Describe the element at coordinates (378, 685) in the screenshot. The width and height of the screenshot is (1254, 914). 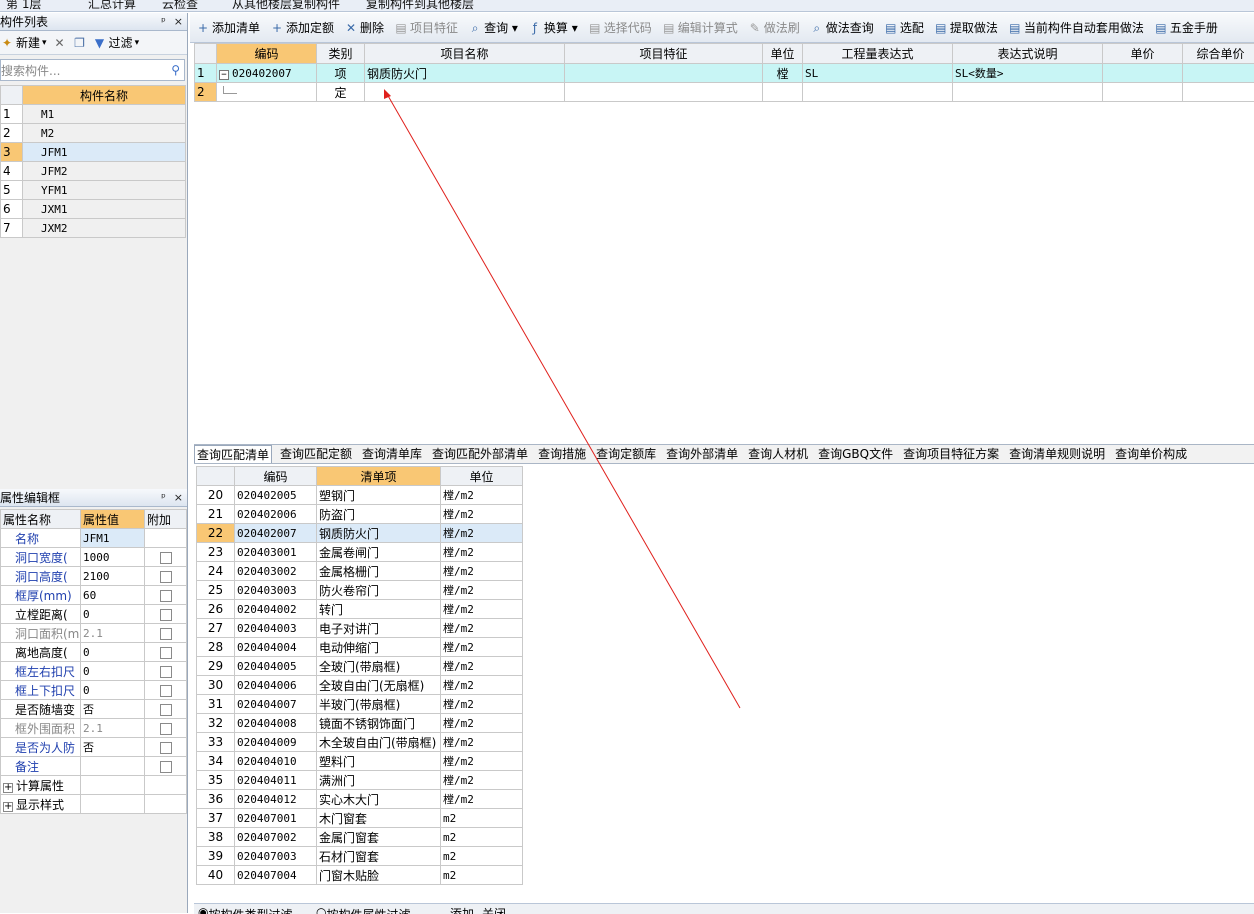
I see `match-item-name: 全玻自由门(无扇框)` at that location.